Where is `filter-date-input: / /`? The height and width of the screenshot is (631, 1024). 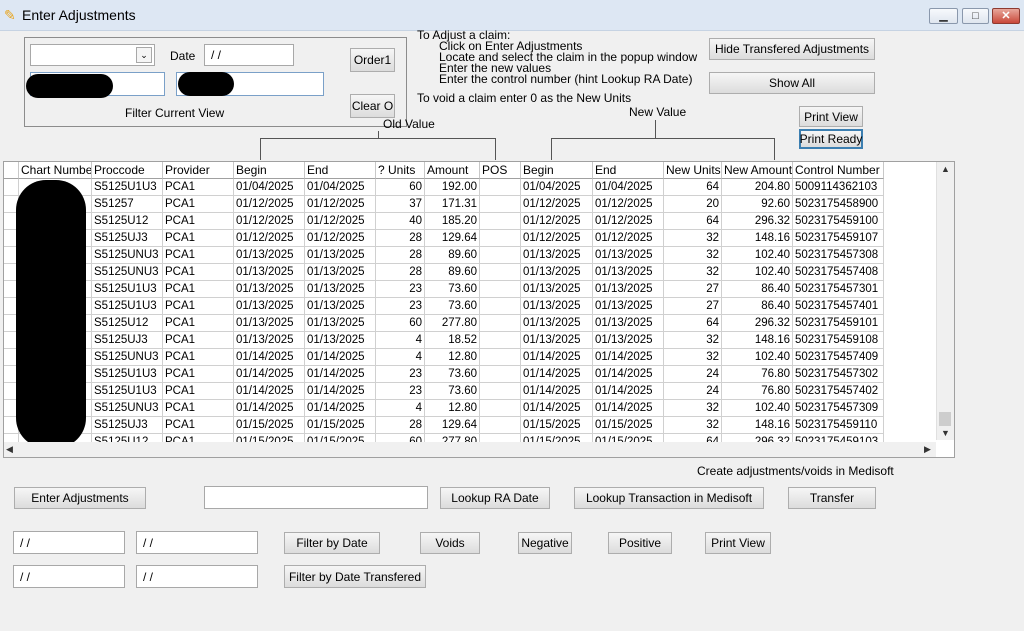 filter-date-input: / / is located at coordinates (249, 55).